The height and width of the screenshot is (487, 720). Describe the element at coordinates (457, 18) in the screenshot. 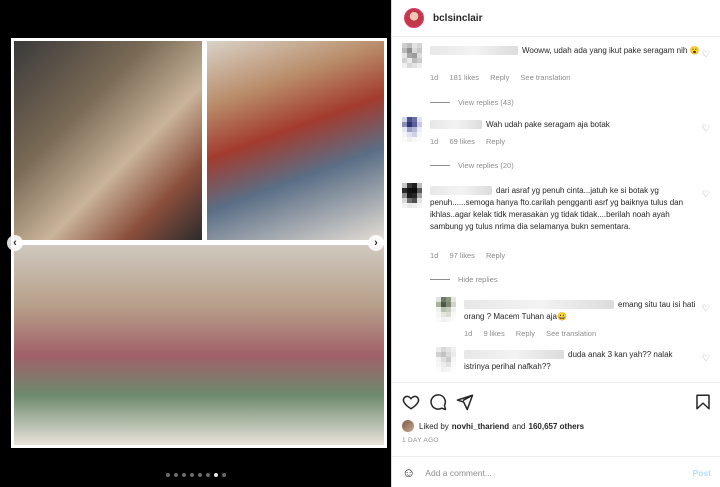

I see `author-username: bclsinclair` at that location.